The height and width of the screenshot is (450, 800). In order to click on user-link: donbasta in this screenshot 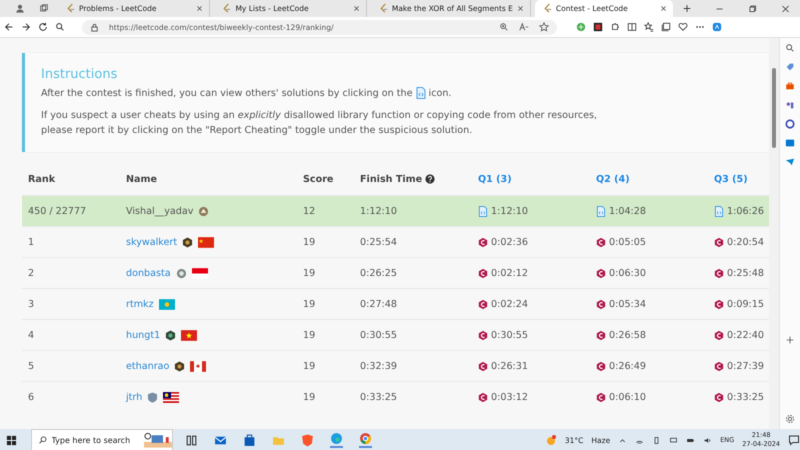, I will do `click(148, 273)`.